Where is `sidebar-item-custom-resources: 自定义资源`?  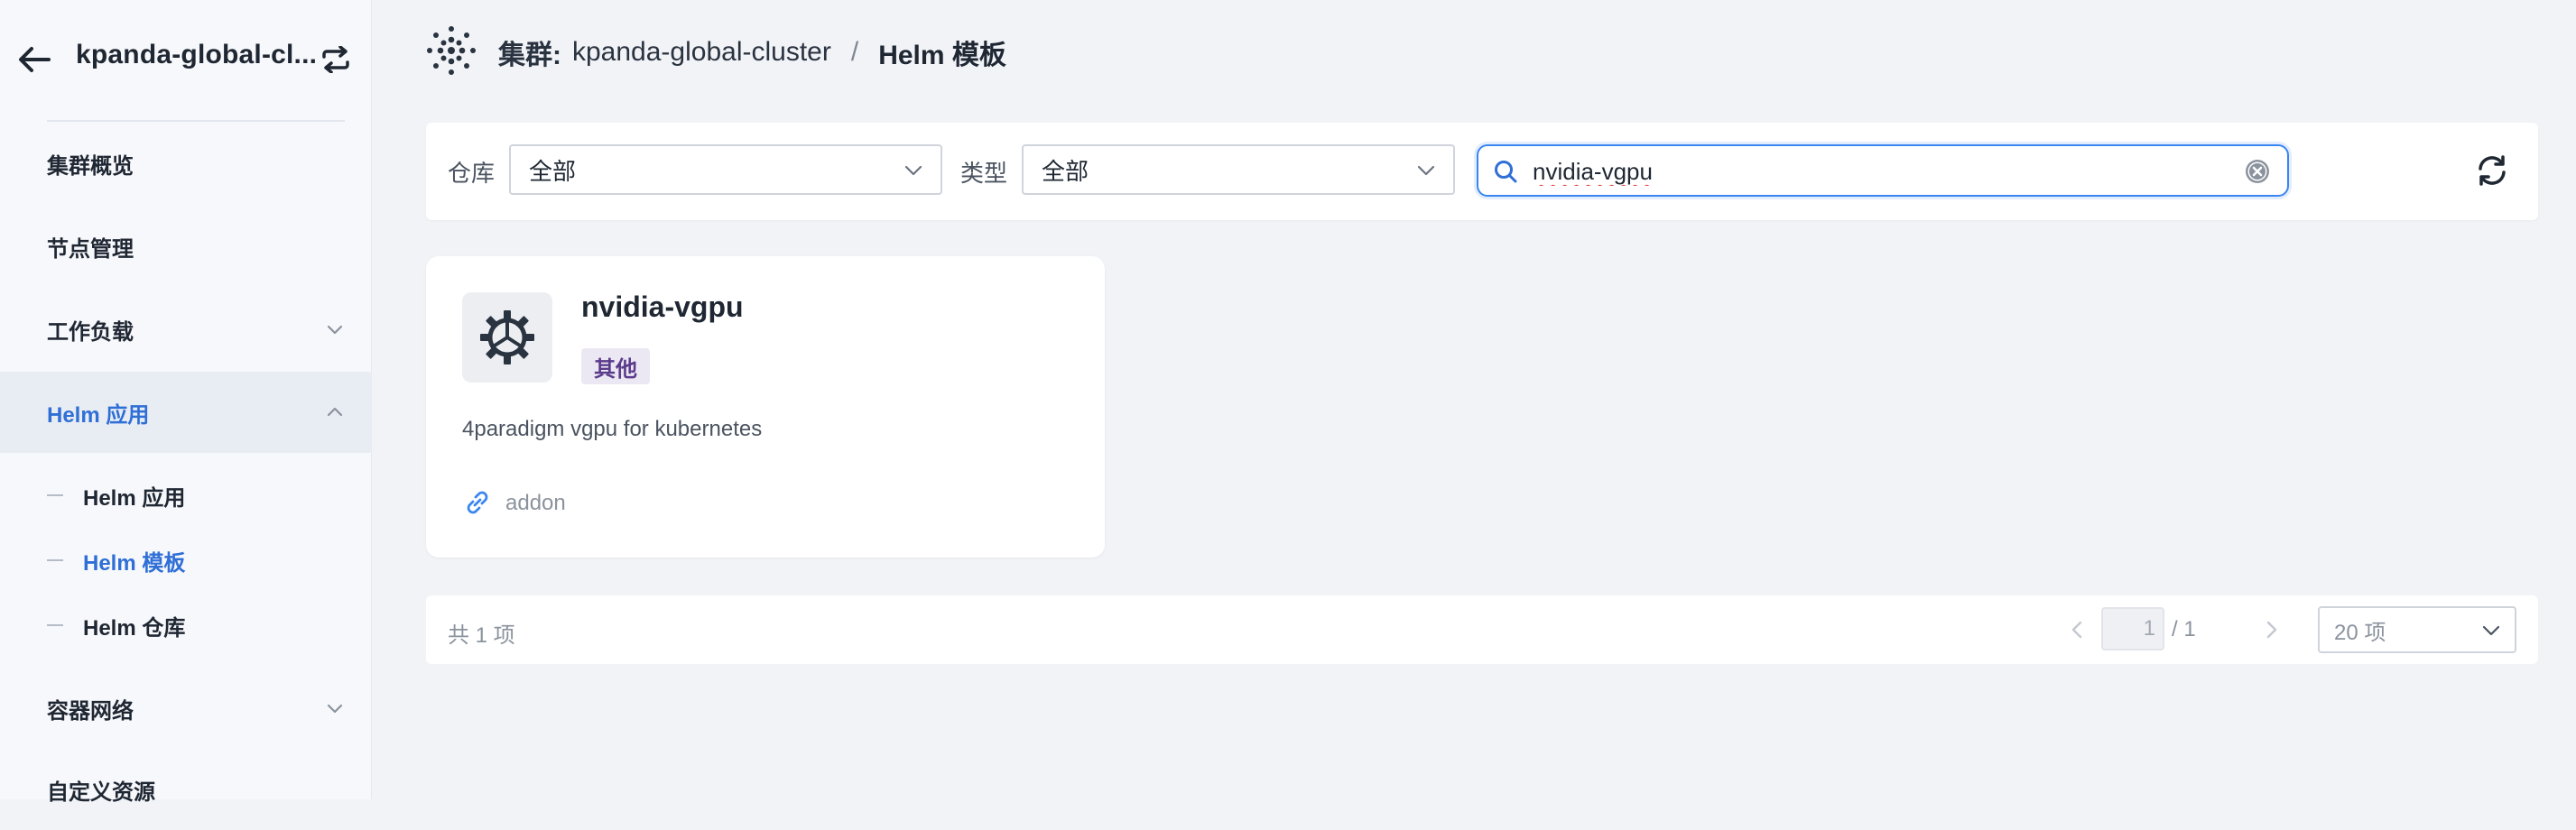 sidebar-item-custom-resources: 自定义资源 is located at coordinates (186, 789).